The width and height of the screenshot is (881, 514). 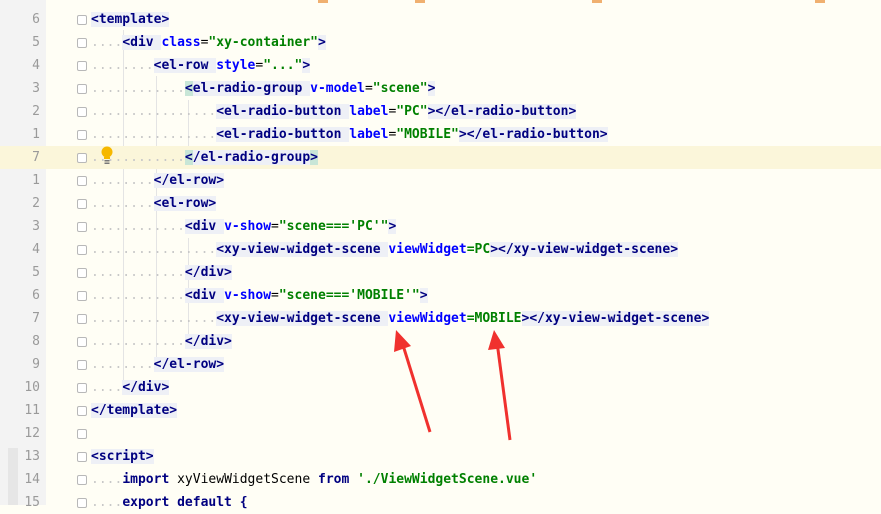 I want to click on code-line: 3 ............<div v-show="scene==='PC'">, so click(x=440, y=226).